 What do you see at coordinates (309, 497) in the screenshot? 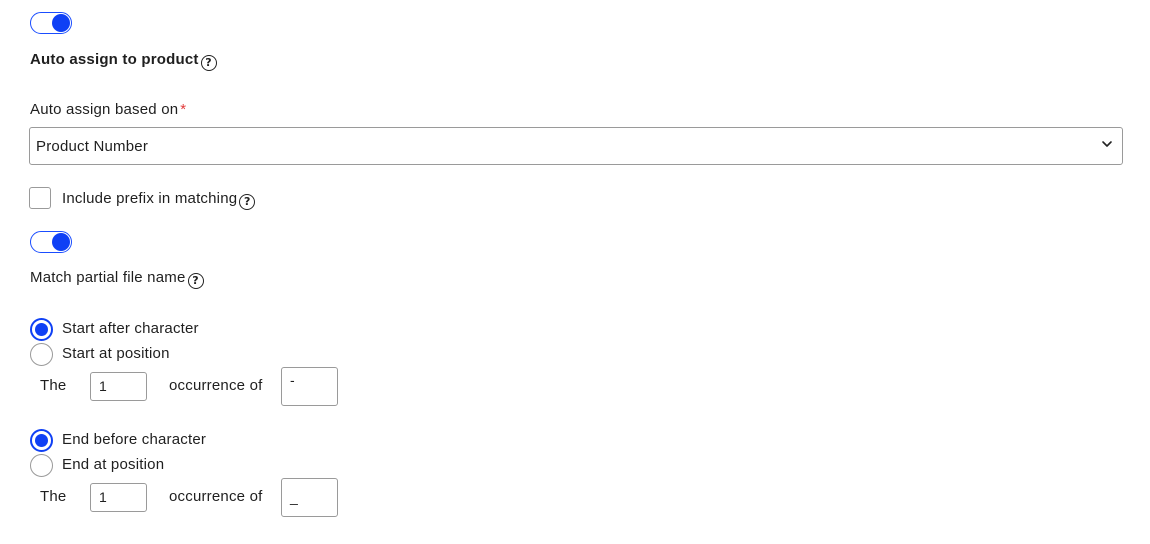
I see `end-character-input: _` at bounding box center [309, 497].